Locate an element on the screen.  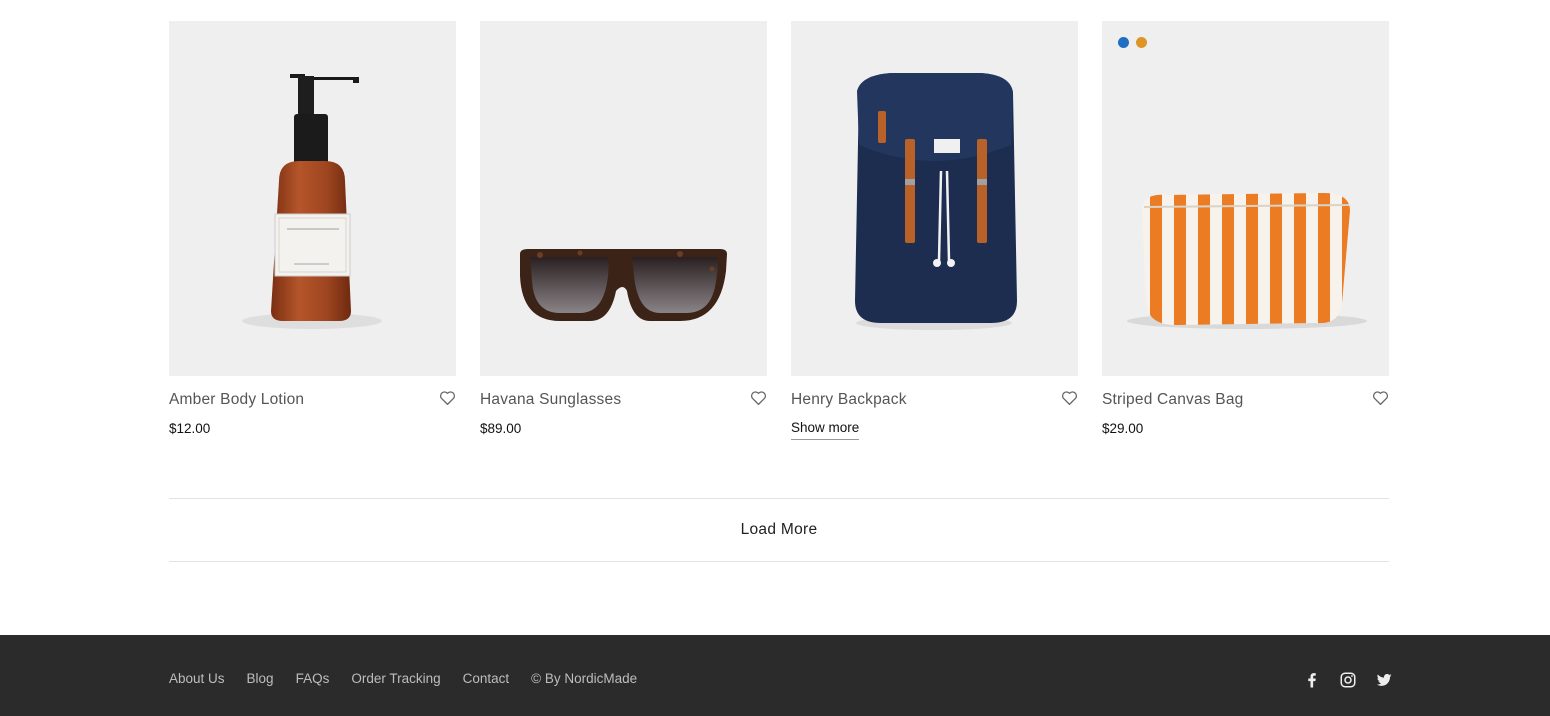
copyright-text: © By NordicMade is located at coordinates (584, 678).